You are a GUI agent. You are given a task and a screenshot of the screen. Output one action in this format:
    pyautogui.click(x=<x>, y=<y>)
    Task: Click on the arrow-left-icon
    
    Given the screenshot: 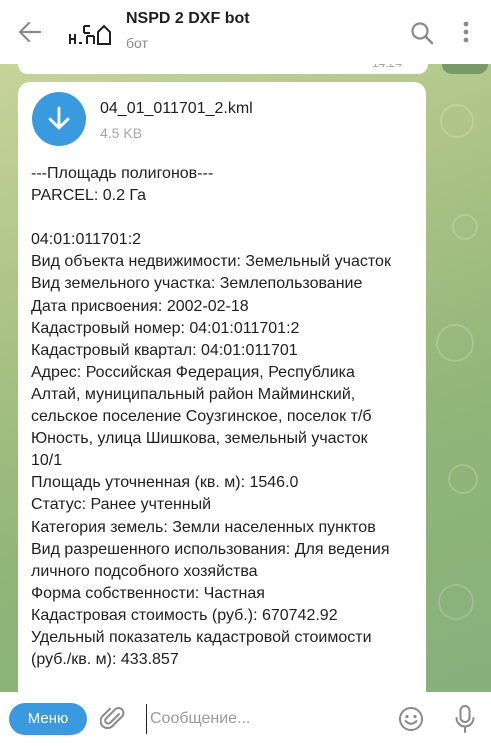 What is the action you would take?
    pyautogui.click(x=30, y=32)
    